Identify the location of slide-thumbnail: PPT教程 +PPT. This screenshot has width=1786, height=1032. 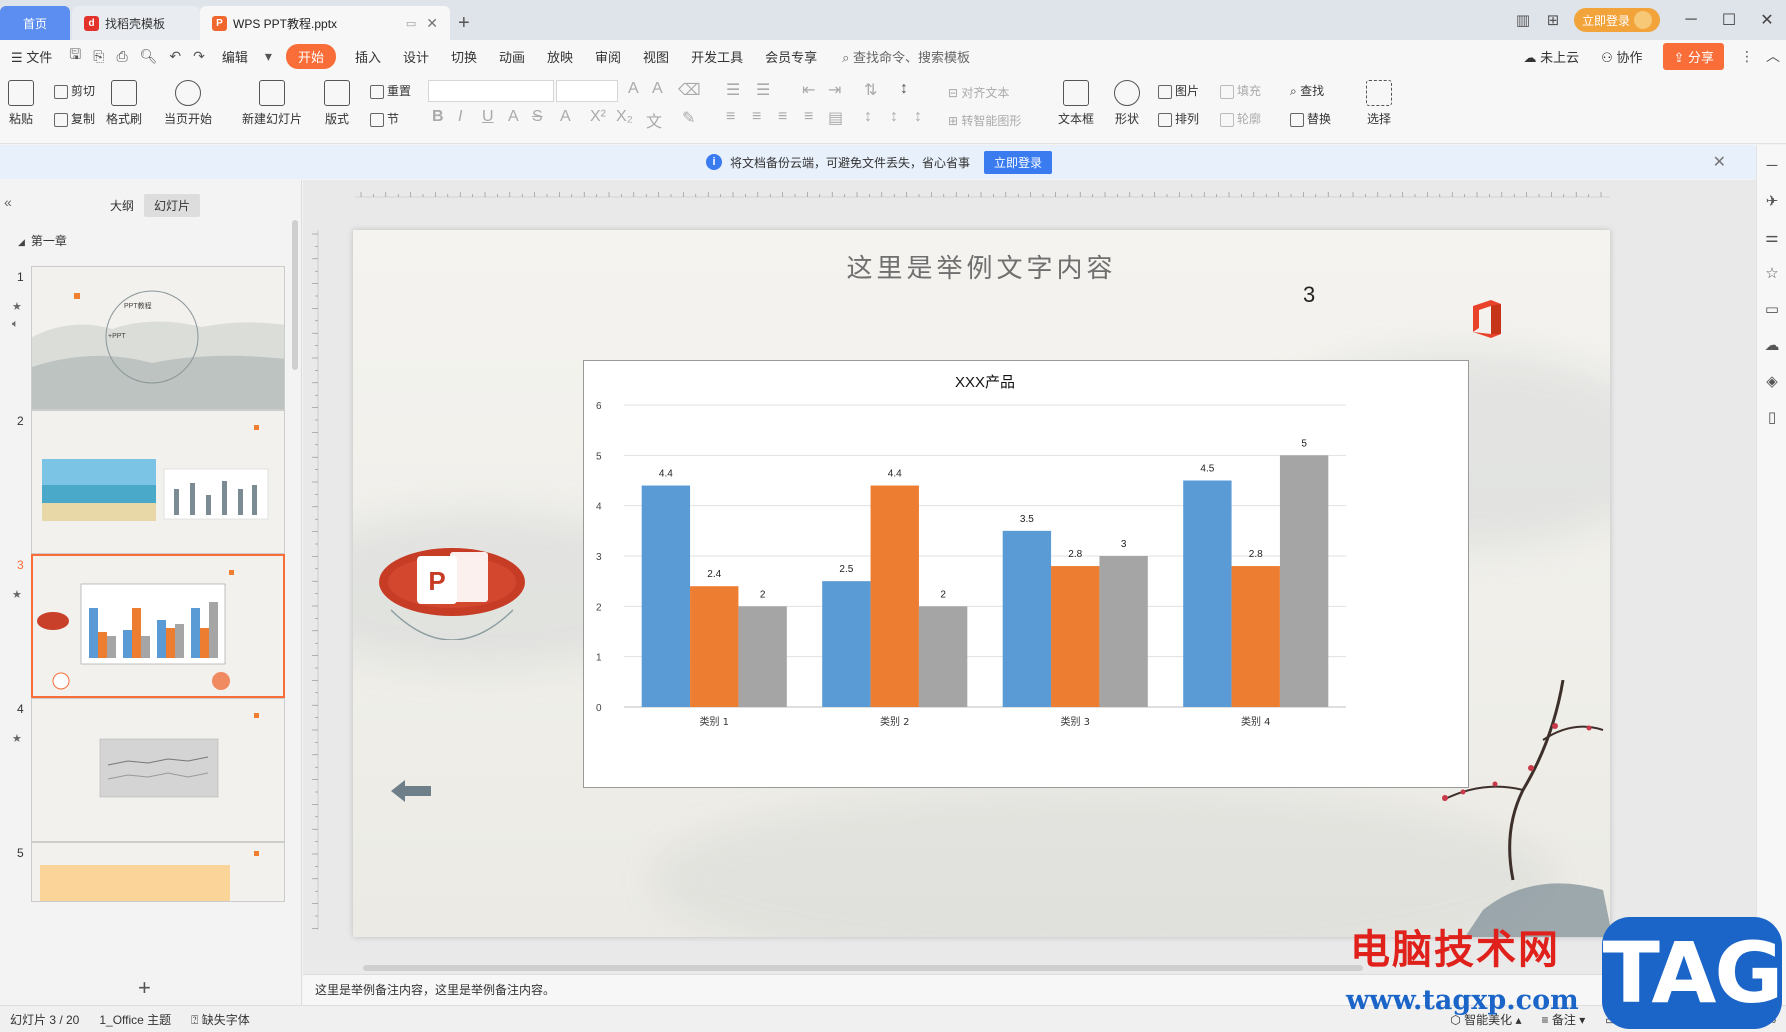
(158, 338).